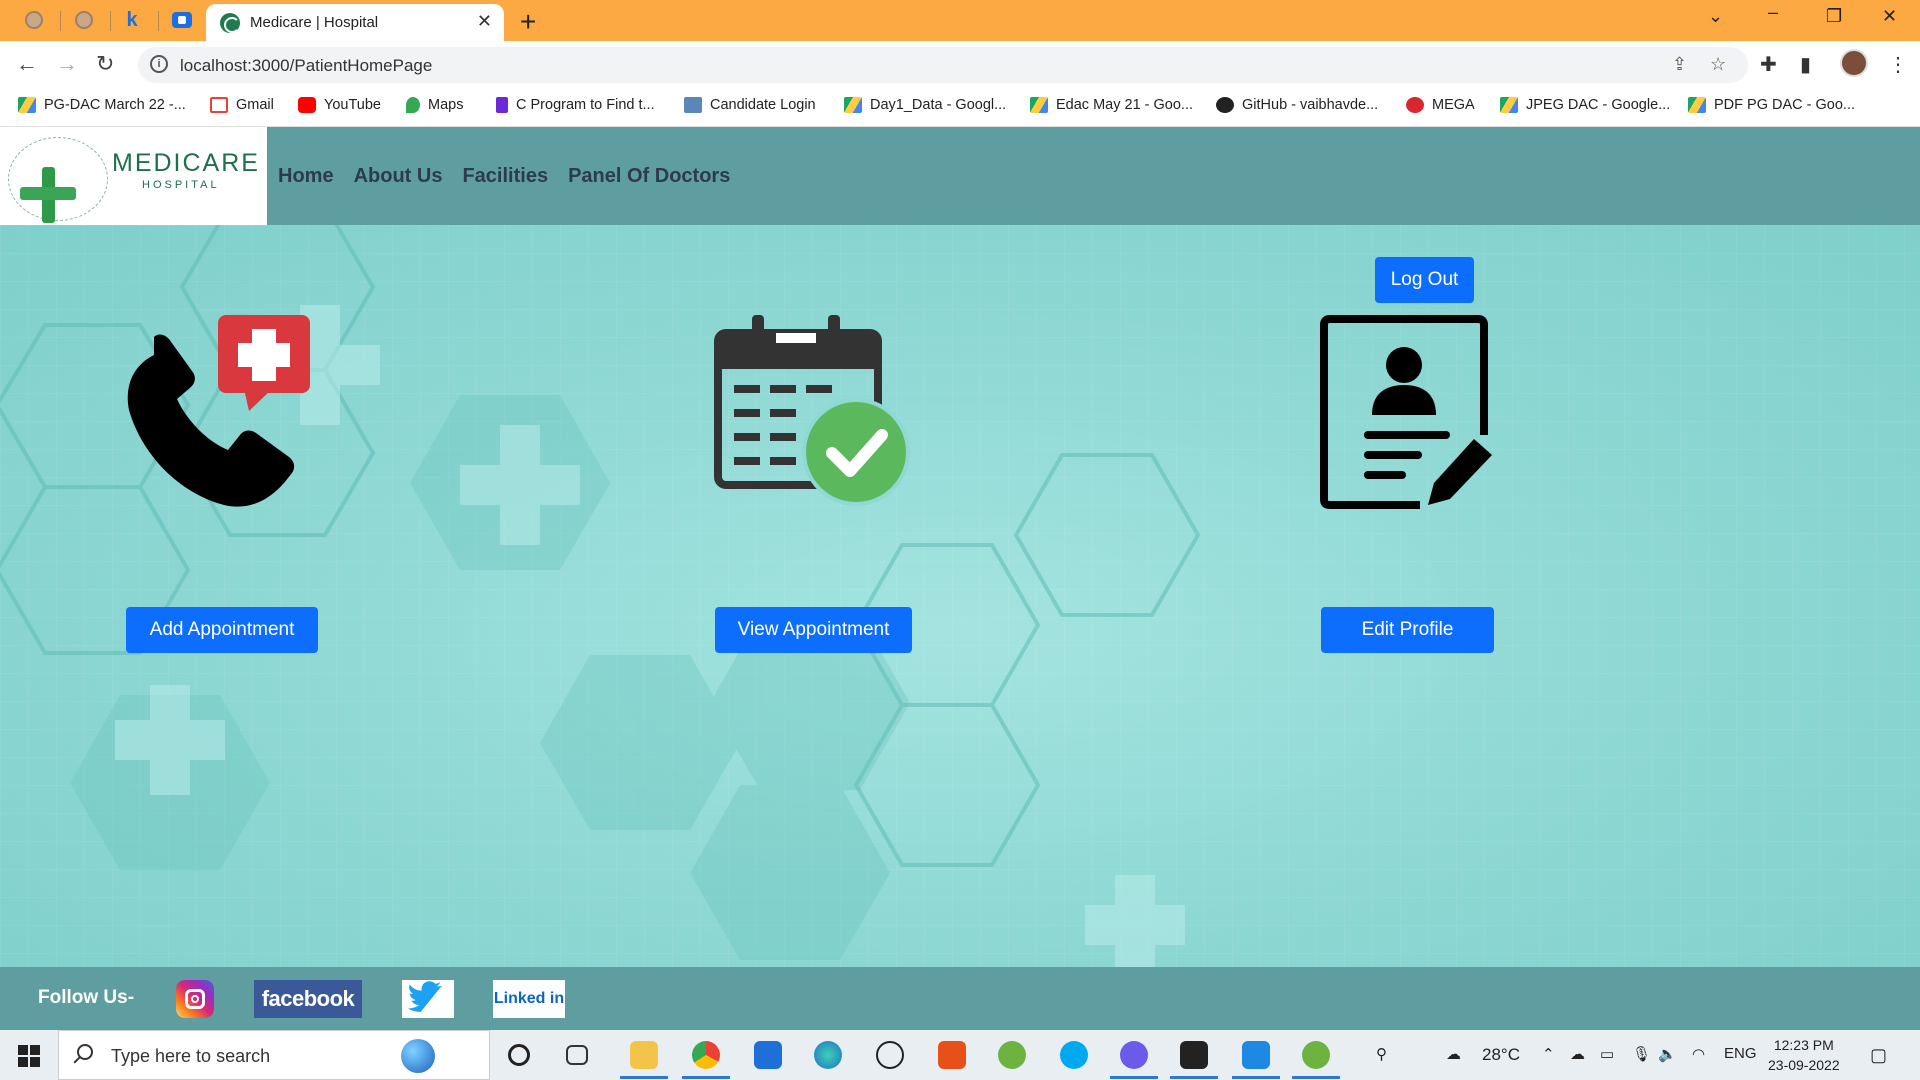  I want to click on bookmark-label: YouTube, so click(352, 105).